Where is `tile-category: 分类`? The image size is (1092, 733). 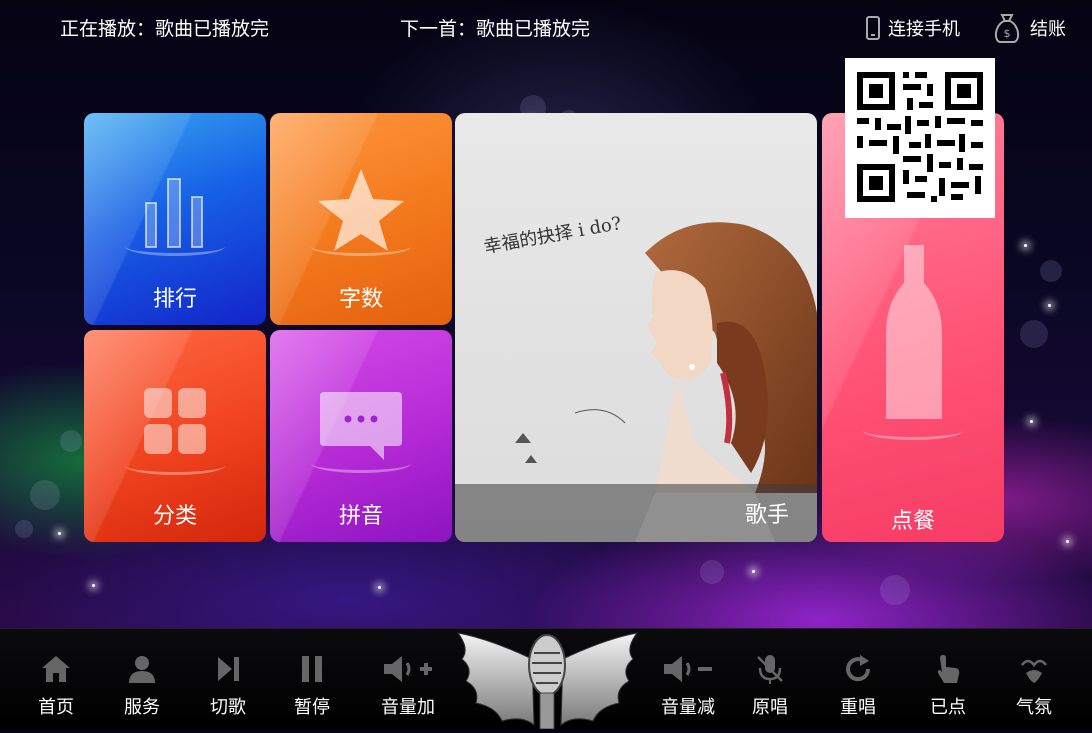
tile-category: 分类 is located at coordinates (175, 436).